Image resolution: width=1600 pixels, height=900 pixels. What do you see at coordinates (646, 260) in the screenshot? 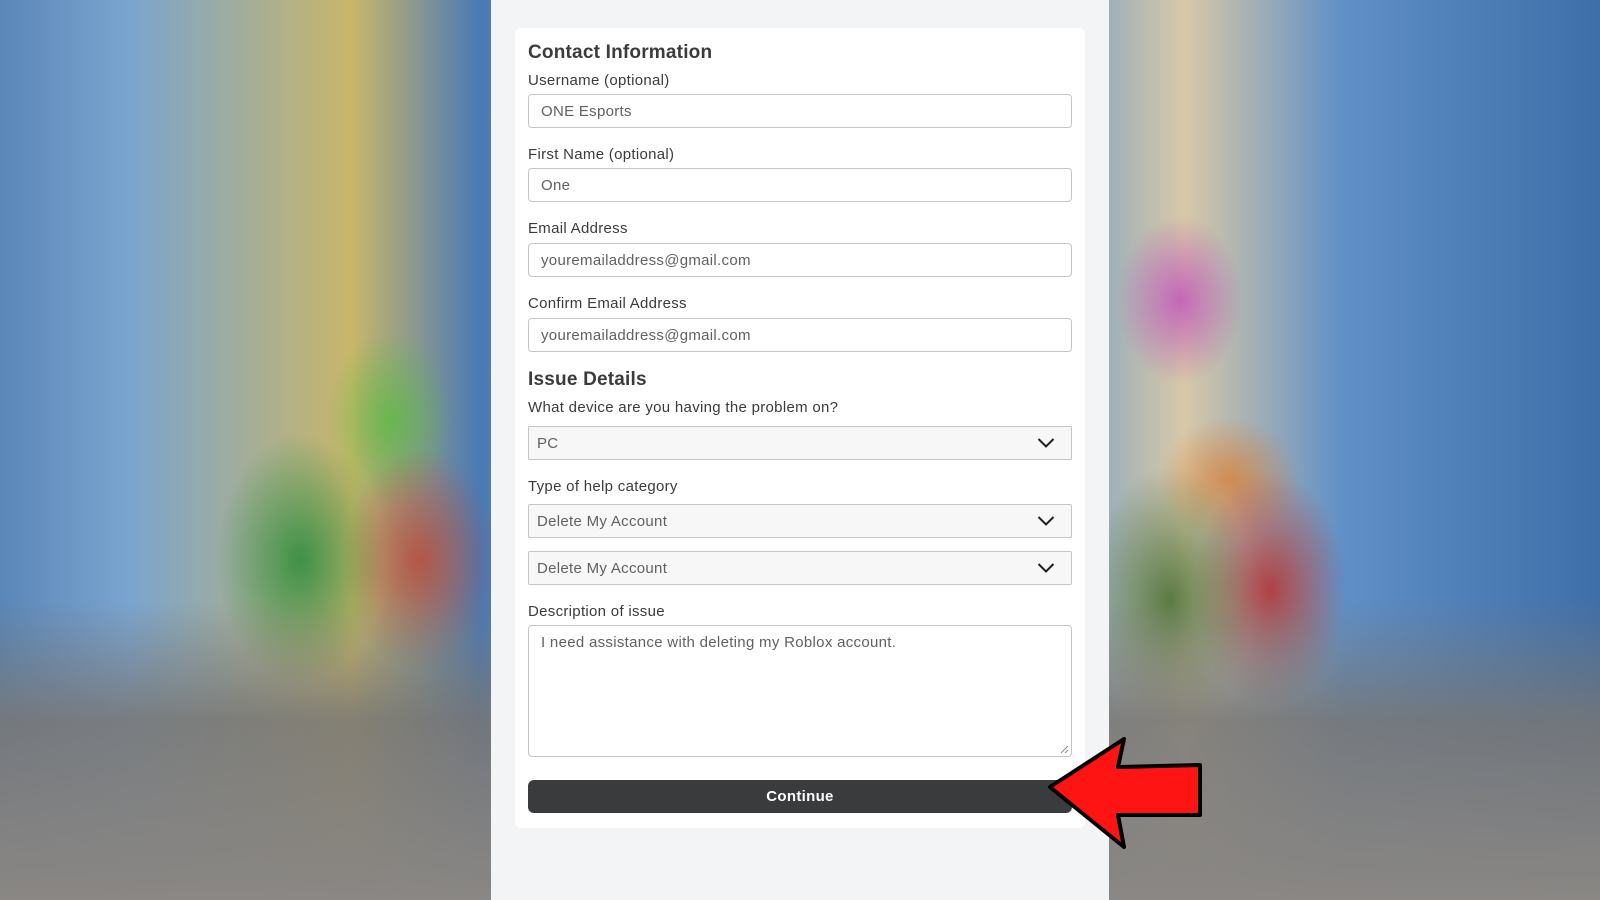
I see `email-value: youremailaddress@gmail.com` at bounding box center [646, 260].